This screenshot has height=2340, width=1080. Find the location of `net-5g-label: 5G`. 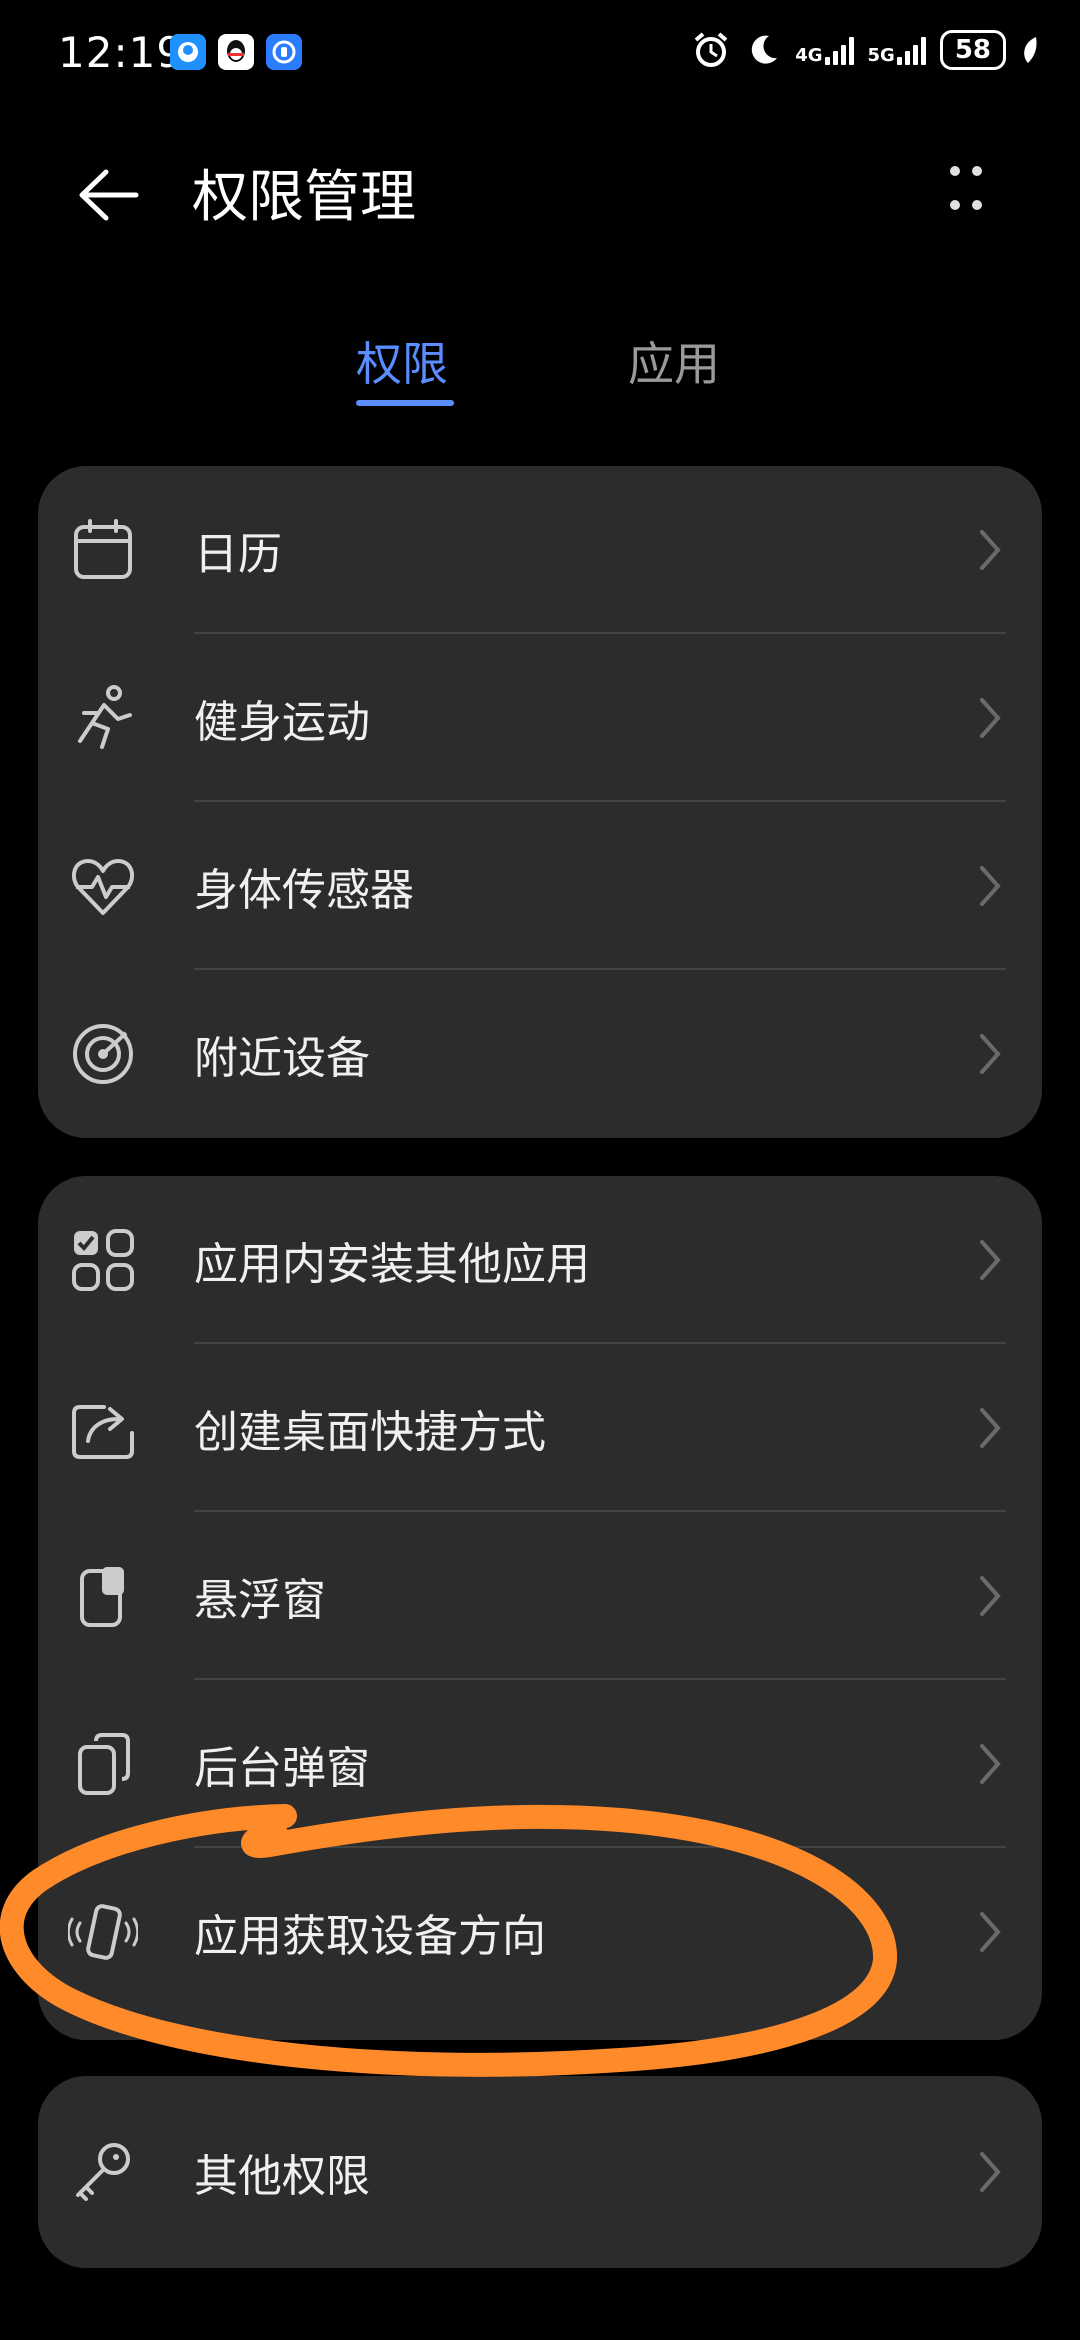

net-5g-label: 5G is located at coordinates (881, 55).